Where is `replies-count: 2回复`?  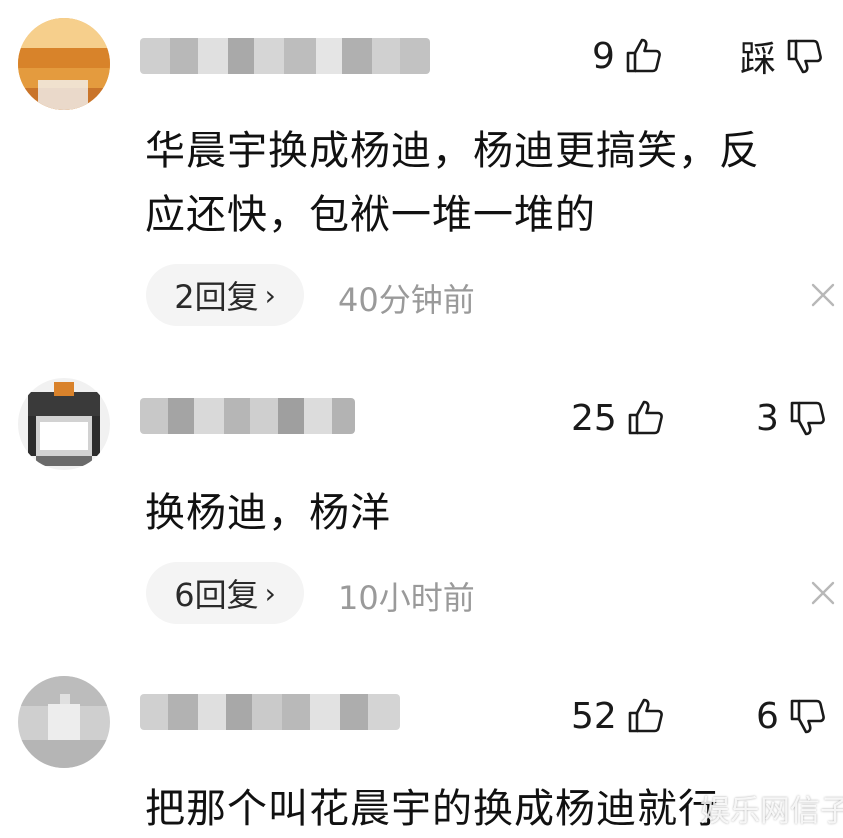 replies-count: 2回复 is located at coordinates (216, 297).